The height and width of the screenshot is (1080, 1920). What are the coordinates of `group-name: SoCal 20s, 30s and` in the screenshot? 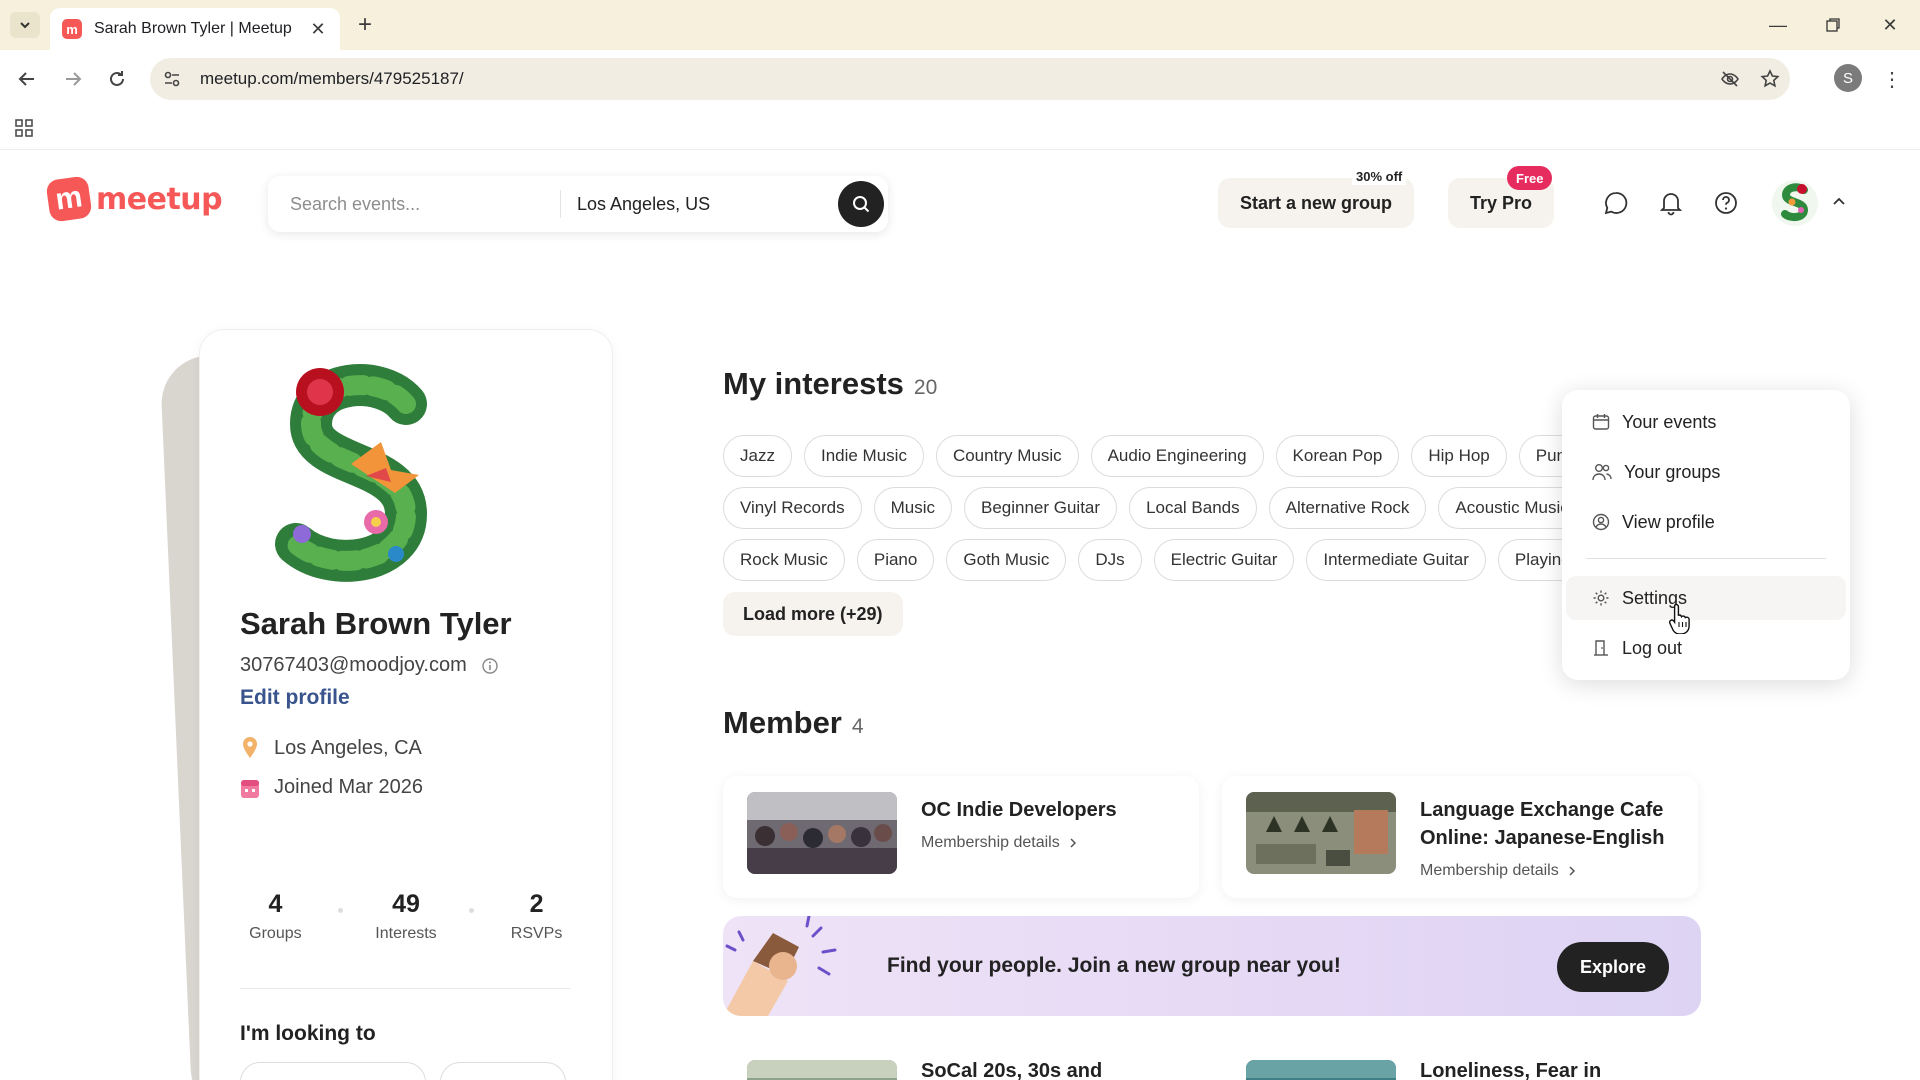 It's located at (1011, 1070).